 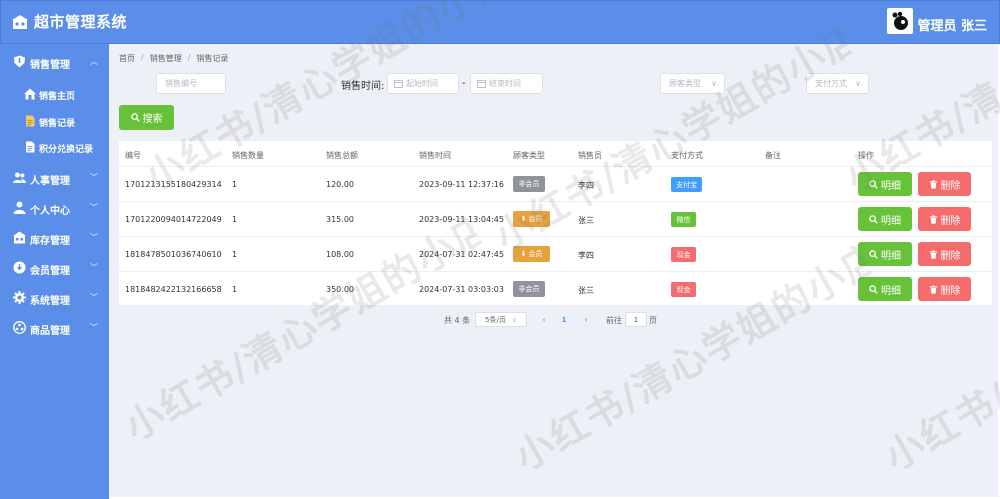 I want to click on document-icon, so click(x=30, y=121).